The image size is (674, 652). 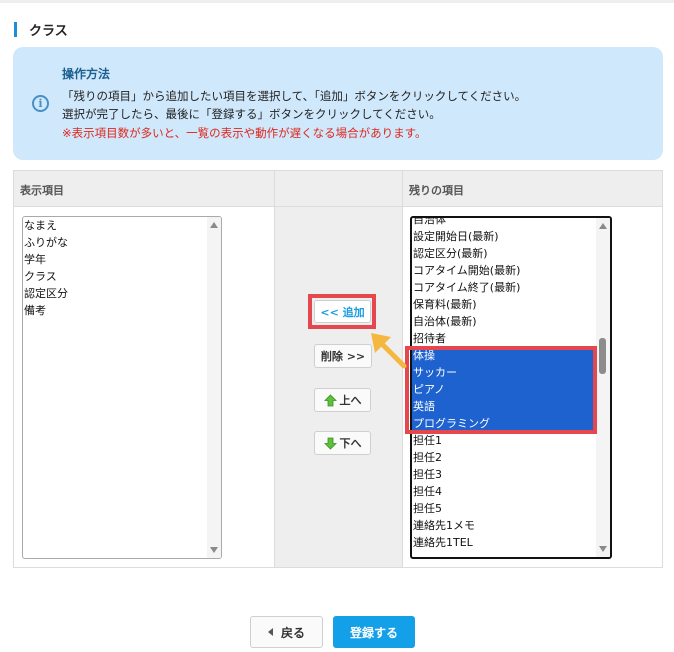 What do you see at coordinates (511, 457) in the screenshot?
I see `remaining-item: 担任2` at bounding box center [511, 457].